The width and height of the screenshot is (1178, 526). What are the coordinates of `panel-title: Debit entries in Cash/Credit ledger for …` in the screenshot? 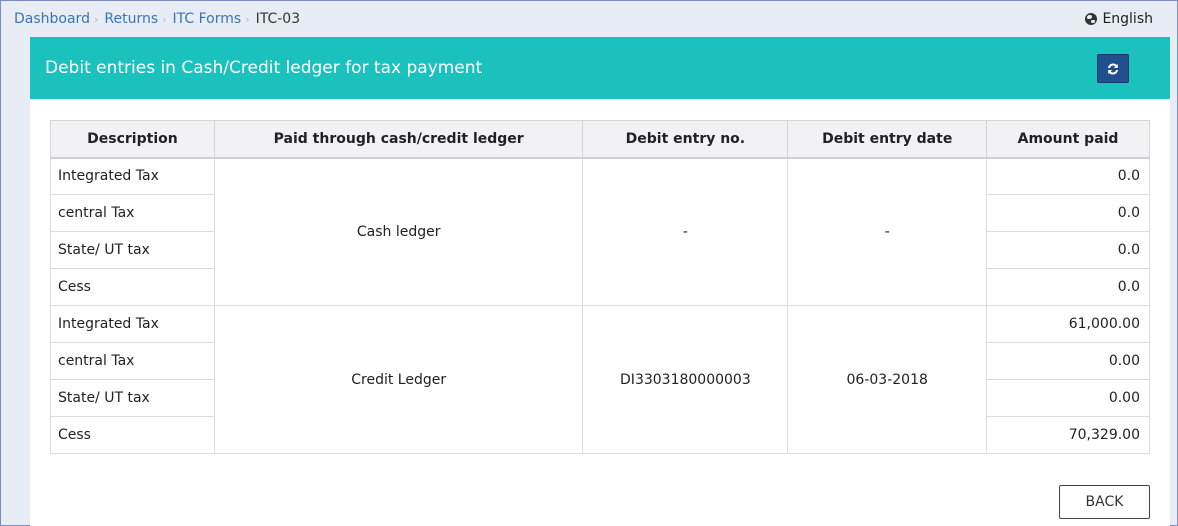 It's located at (264, 68).